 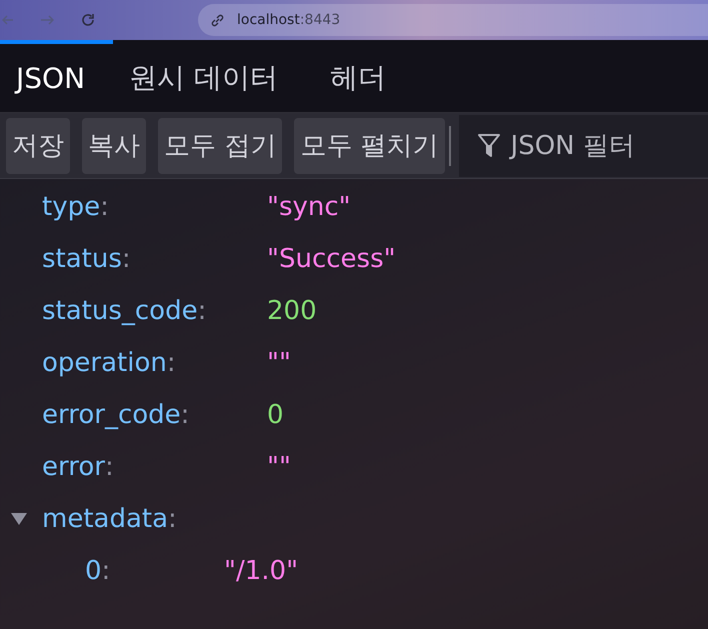 I want to click on link-icon, so click(x=217, y=20).